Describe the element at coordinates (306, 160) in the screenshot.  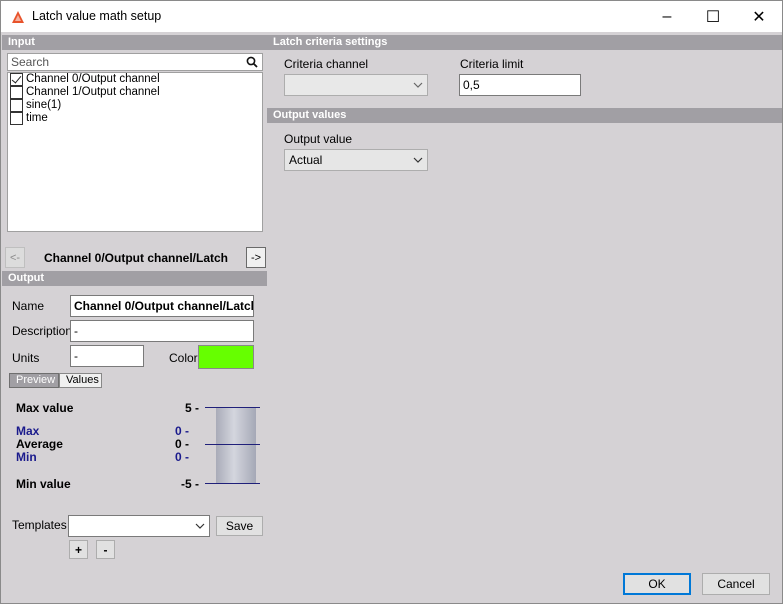
I see `output-value-selected: Actual` at that location.